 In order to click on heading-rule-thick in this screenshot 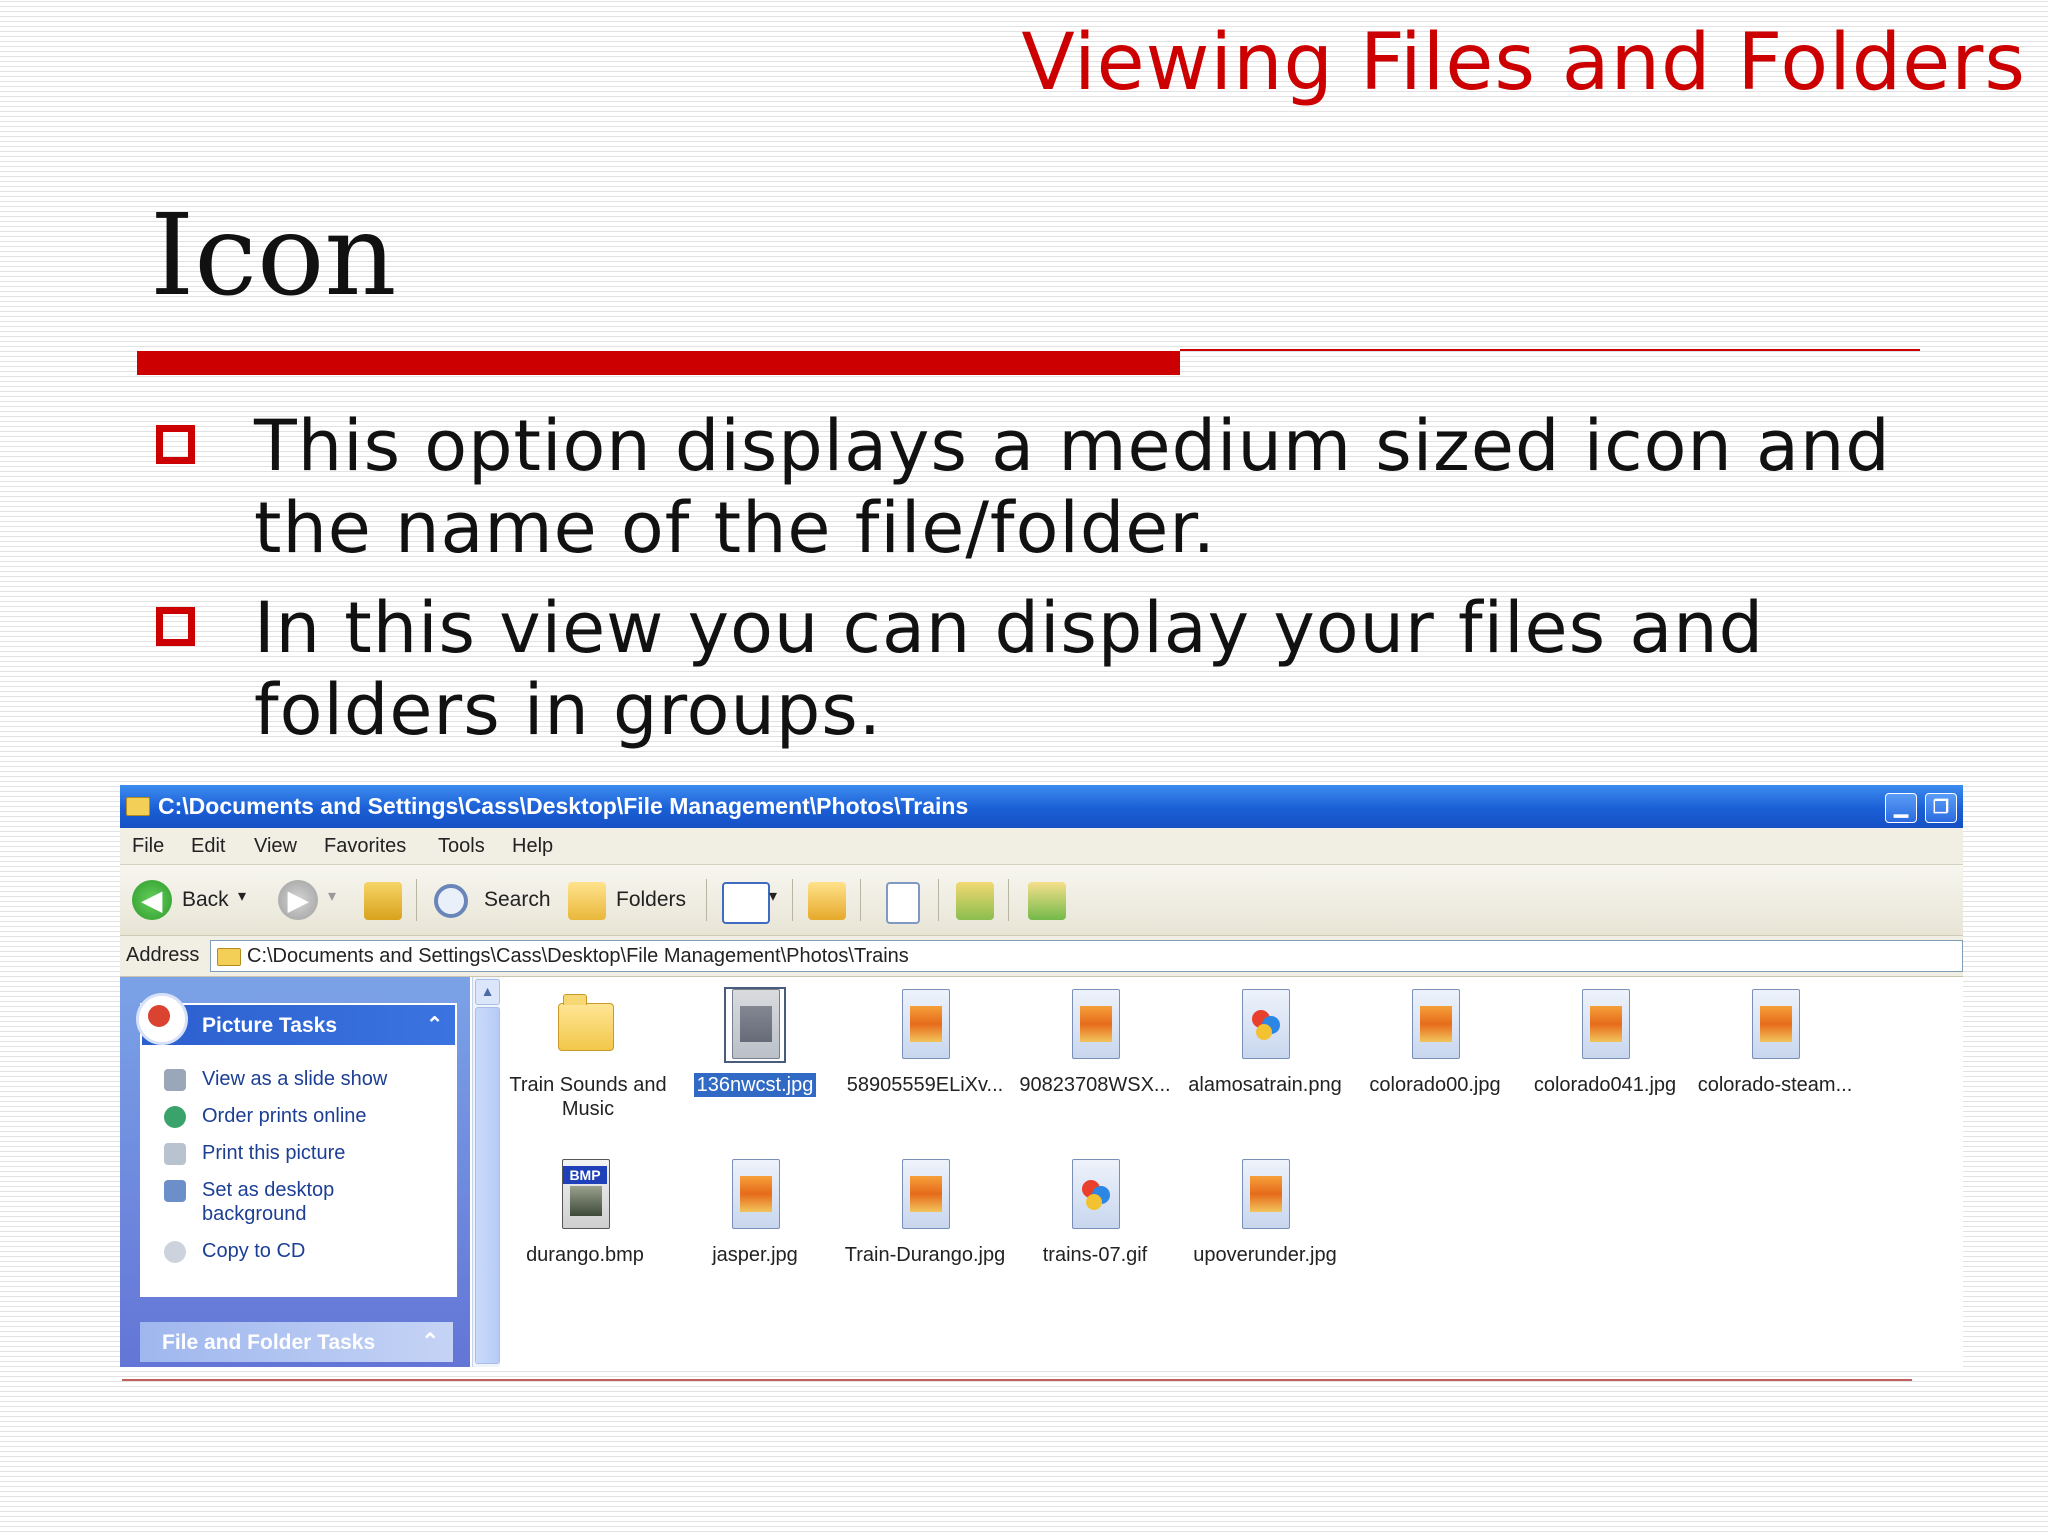, I will do `click(658, 363)`.